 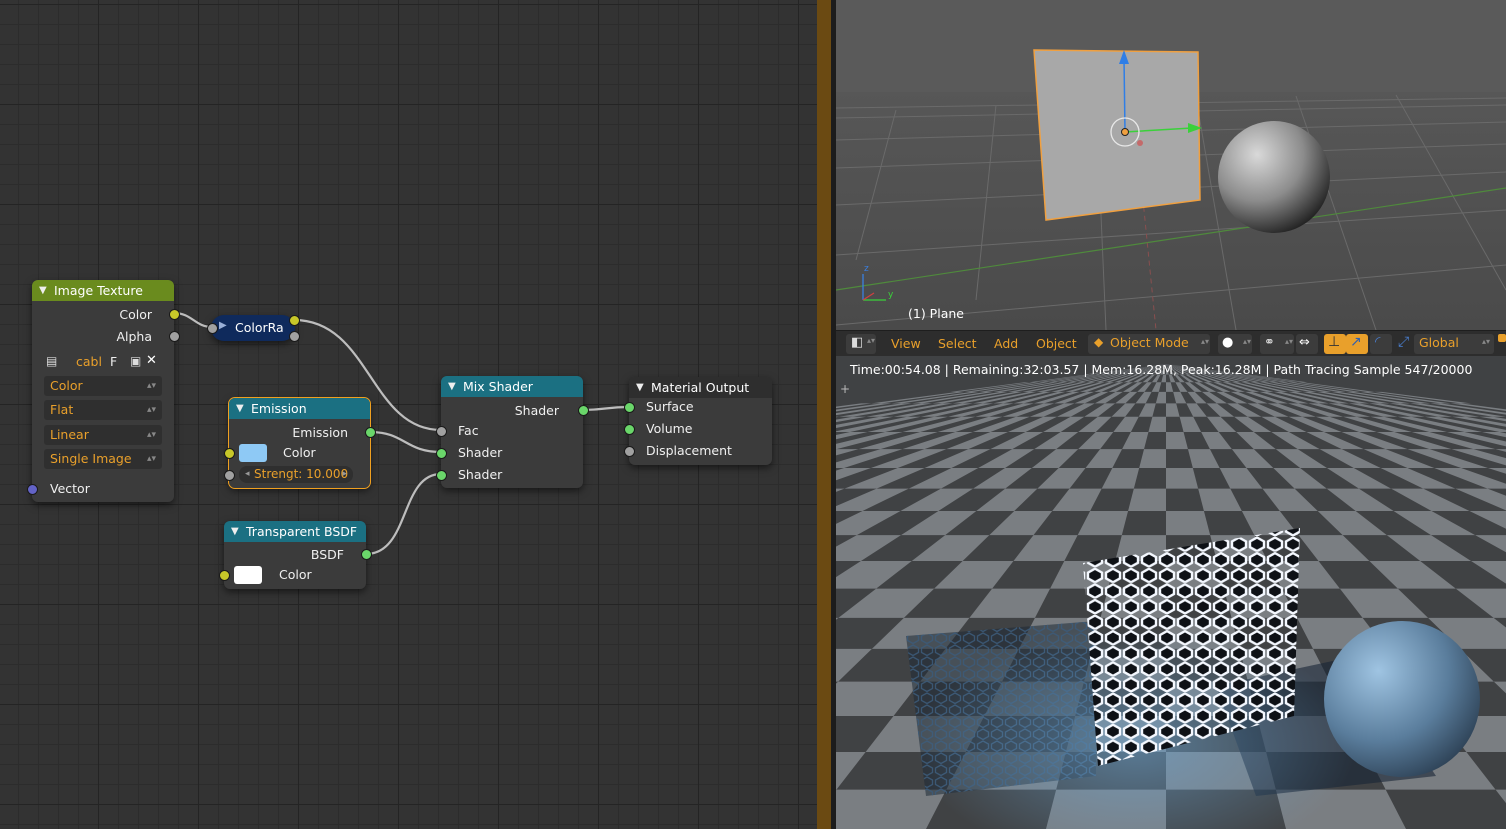 I want to click on color-ramp-fac-input-socket, so click(x=212, y=328).